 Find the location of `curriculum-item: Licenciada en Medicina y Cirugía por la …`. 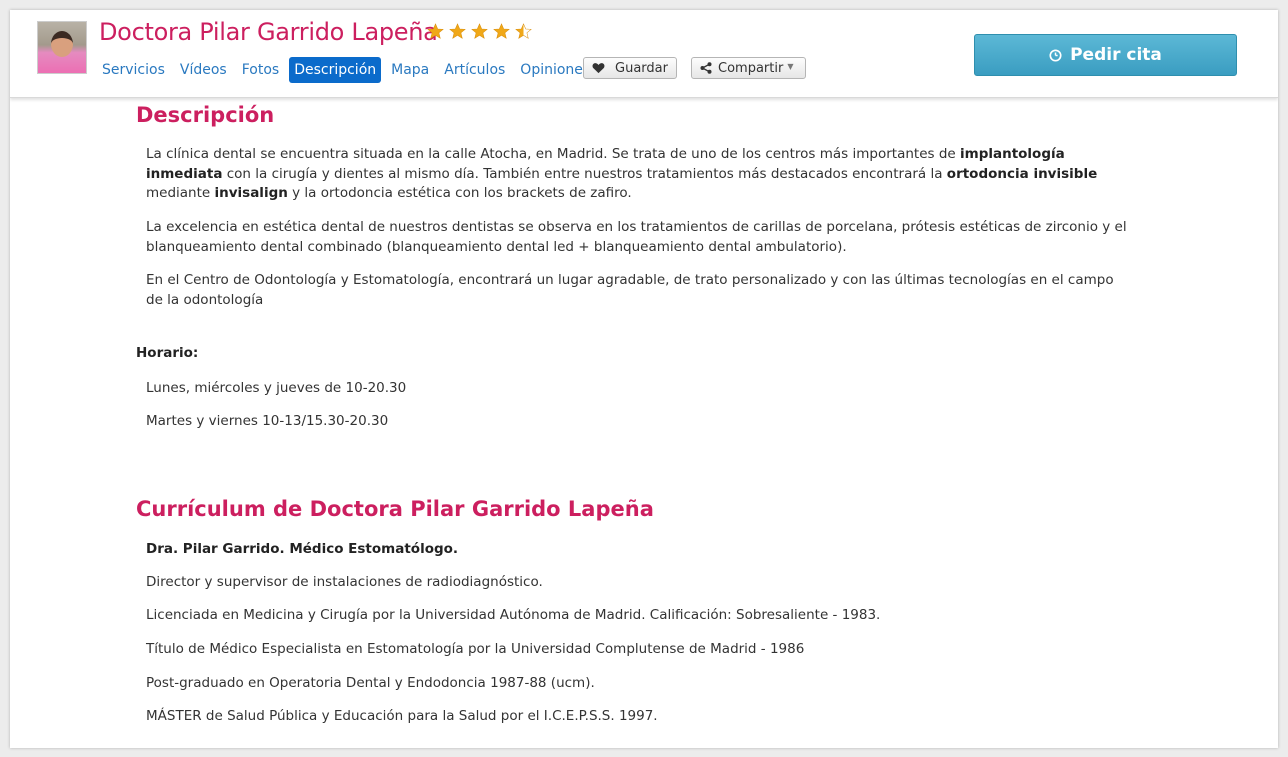

curriculum-item: Licenciada en Medicina y Cirugía por la … is located at coordinates (513, 615).